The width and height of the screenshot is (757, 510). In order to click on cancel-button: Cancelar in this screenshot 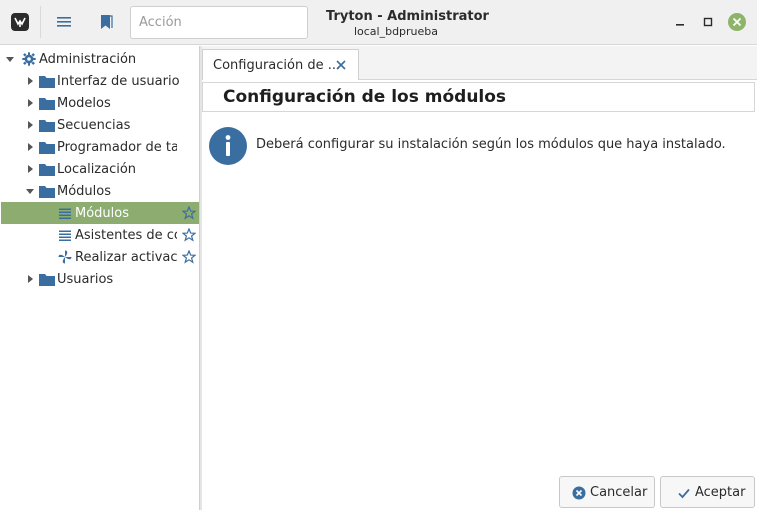, I will do `click(607, 492)`.